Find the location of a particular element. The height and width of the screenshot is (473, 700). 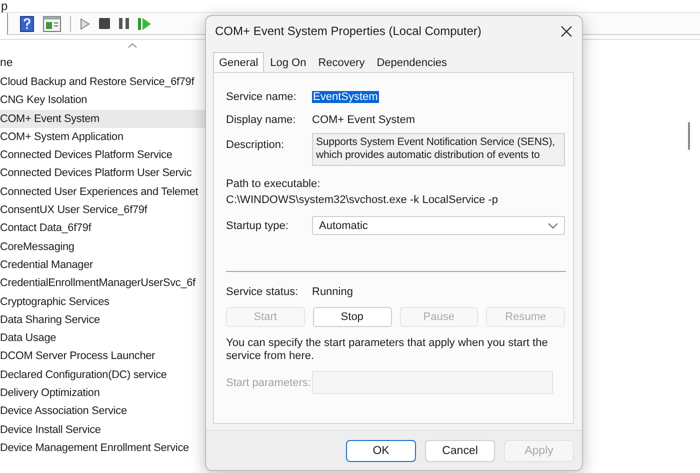

service-row: Connected Devices Platform Service is located at coordinates (102, 155).